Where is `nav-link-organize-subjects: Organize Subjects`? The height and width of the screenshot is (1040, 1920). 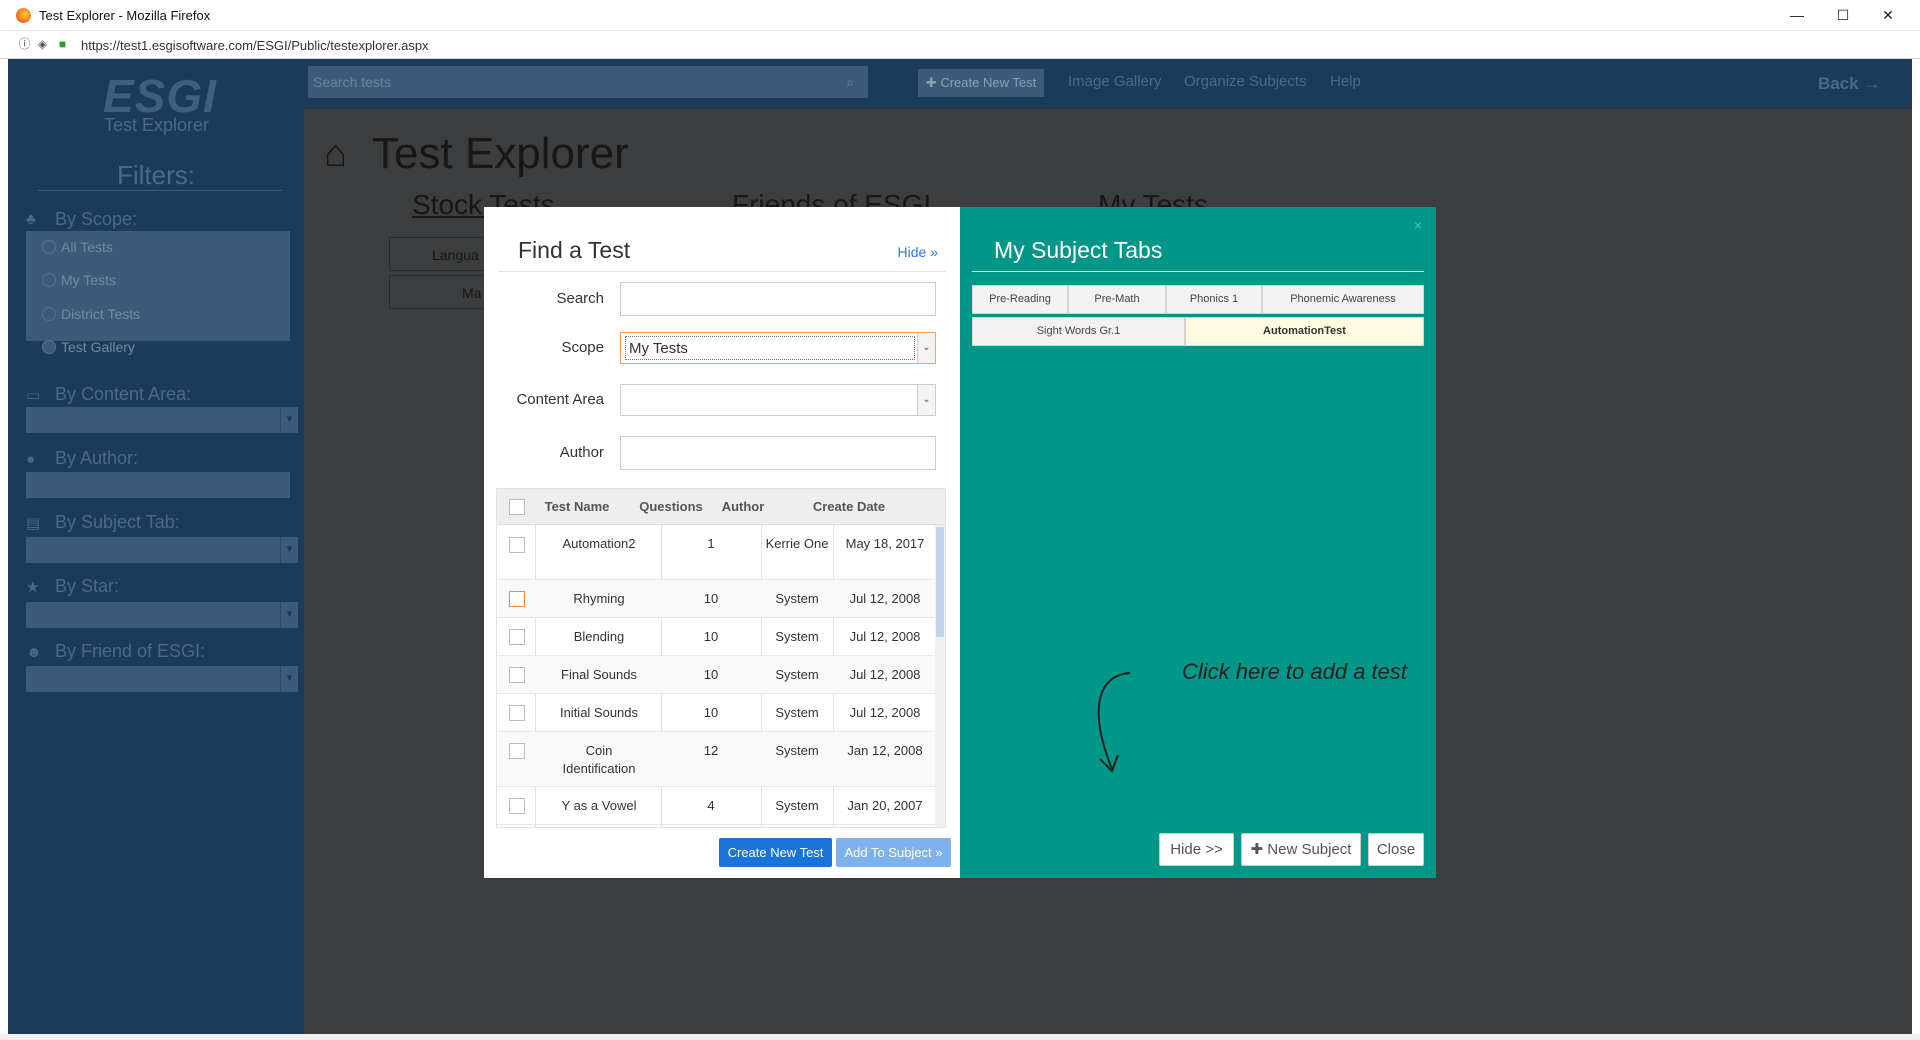
nav-link-organize-subjects: Organize Subjects is located at coordinates (1245, 81).